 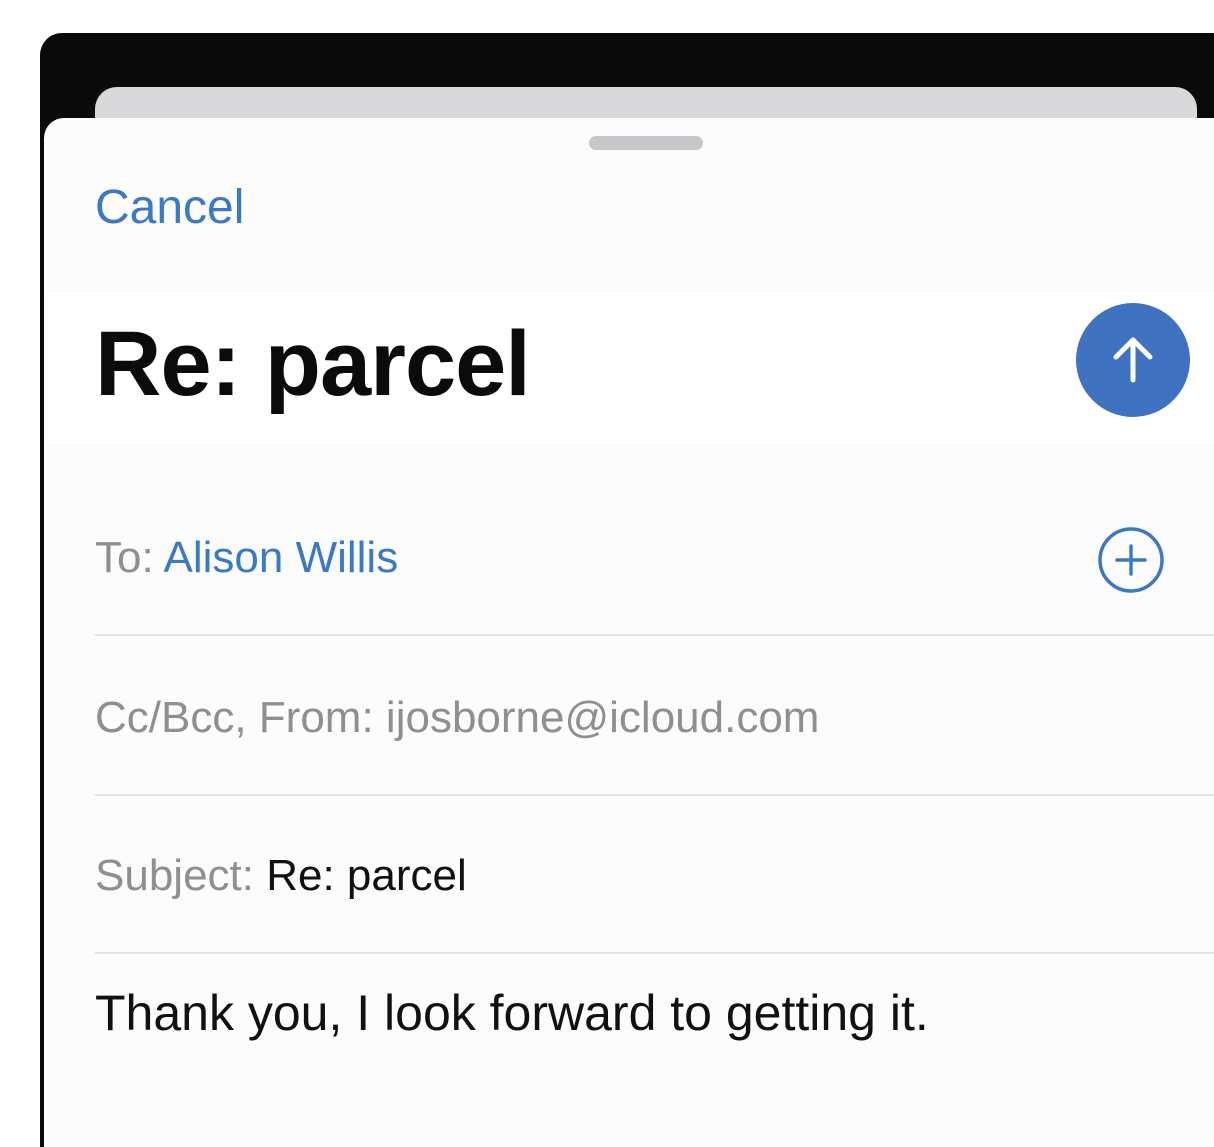 I want to click on to-field: To: Alison Willis, so click(x=654, y=558).